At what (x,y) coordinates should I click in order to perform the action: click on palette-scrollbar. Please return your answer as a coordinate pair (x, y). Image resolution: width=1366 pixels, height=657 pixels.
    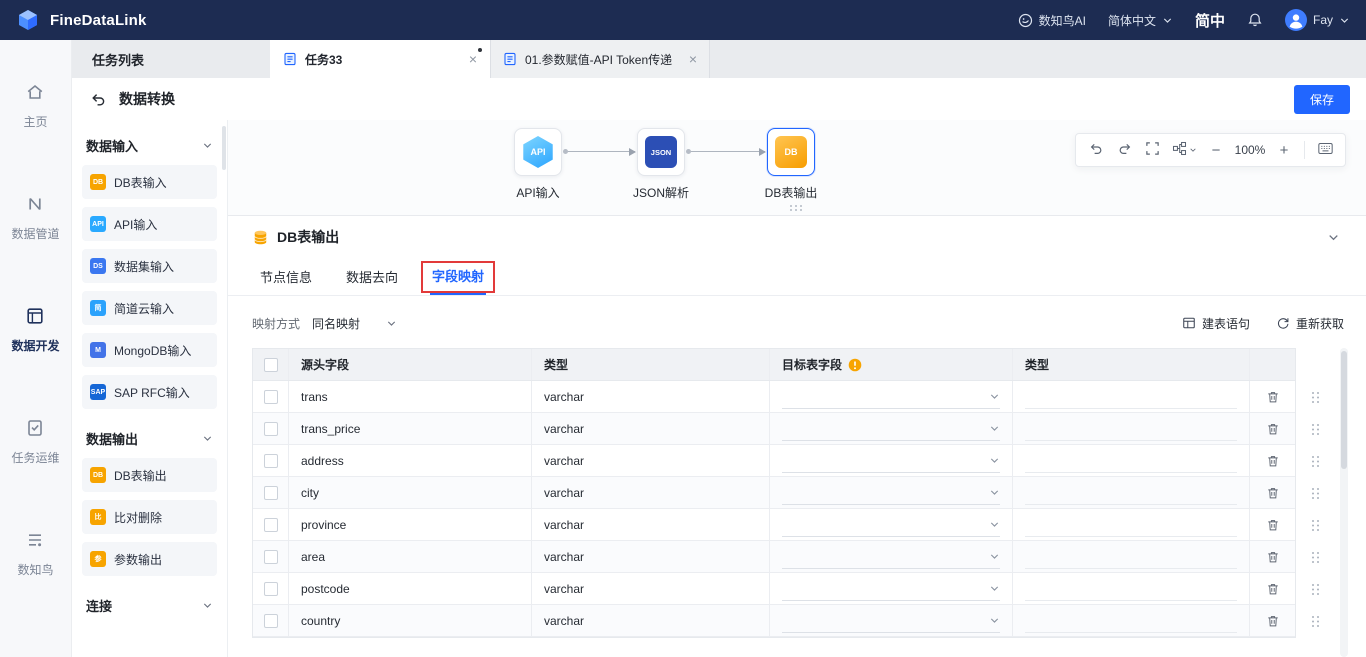
    Looking at the image, I should click on (224, 148).